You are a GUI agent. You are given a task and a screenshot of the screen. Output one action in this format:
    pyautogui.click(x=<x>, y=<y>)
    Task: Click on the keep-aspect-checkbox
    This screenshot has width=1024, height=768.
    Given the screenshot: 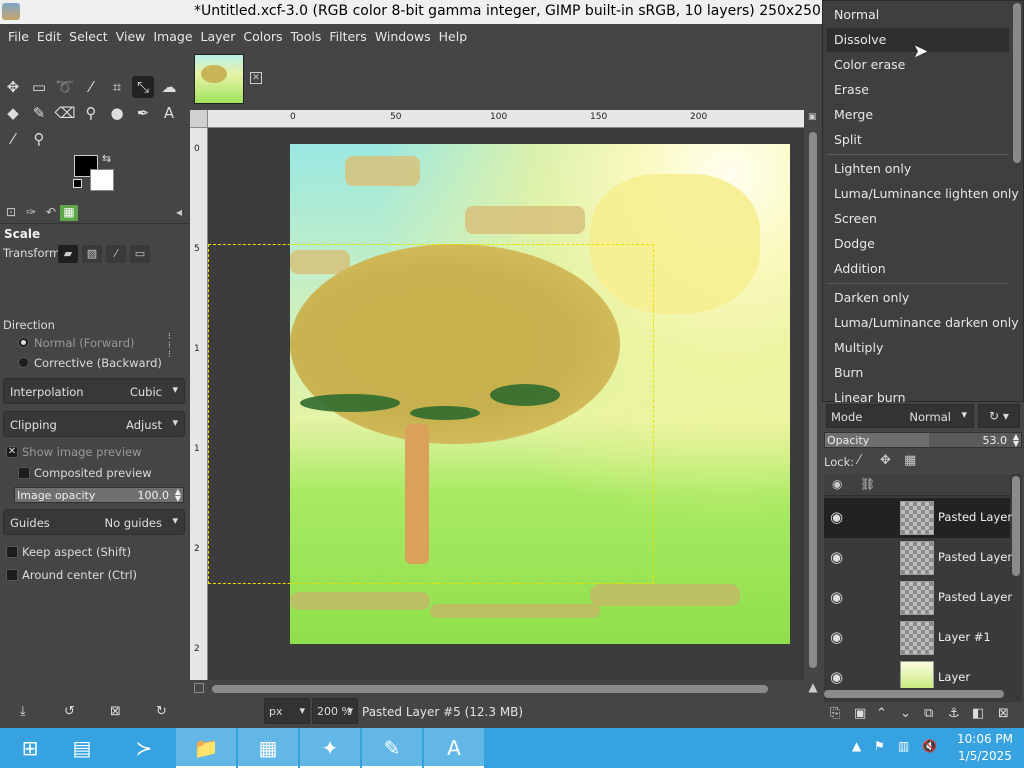 What is the action you would take?
    pyautogui.click(x=12, y=552)
    